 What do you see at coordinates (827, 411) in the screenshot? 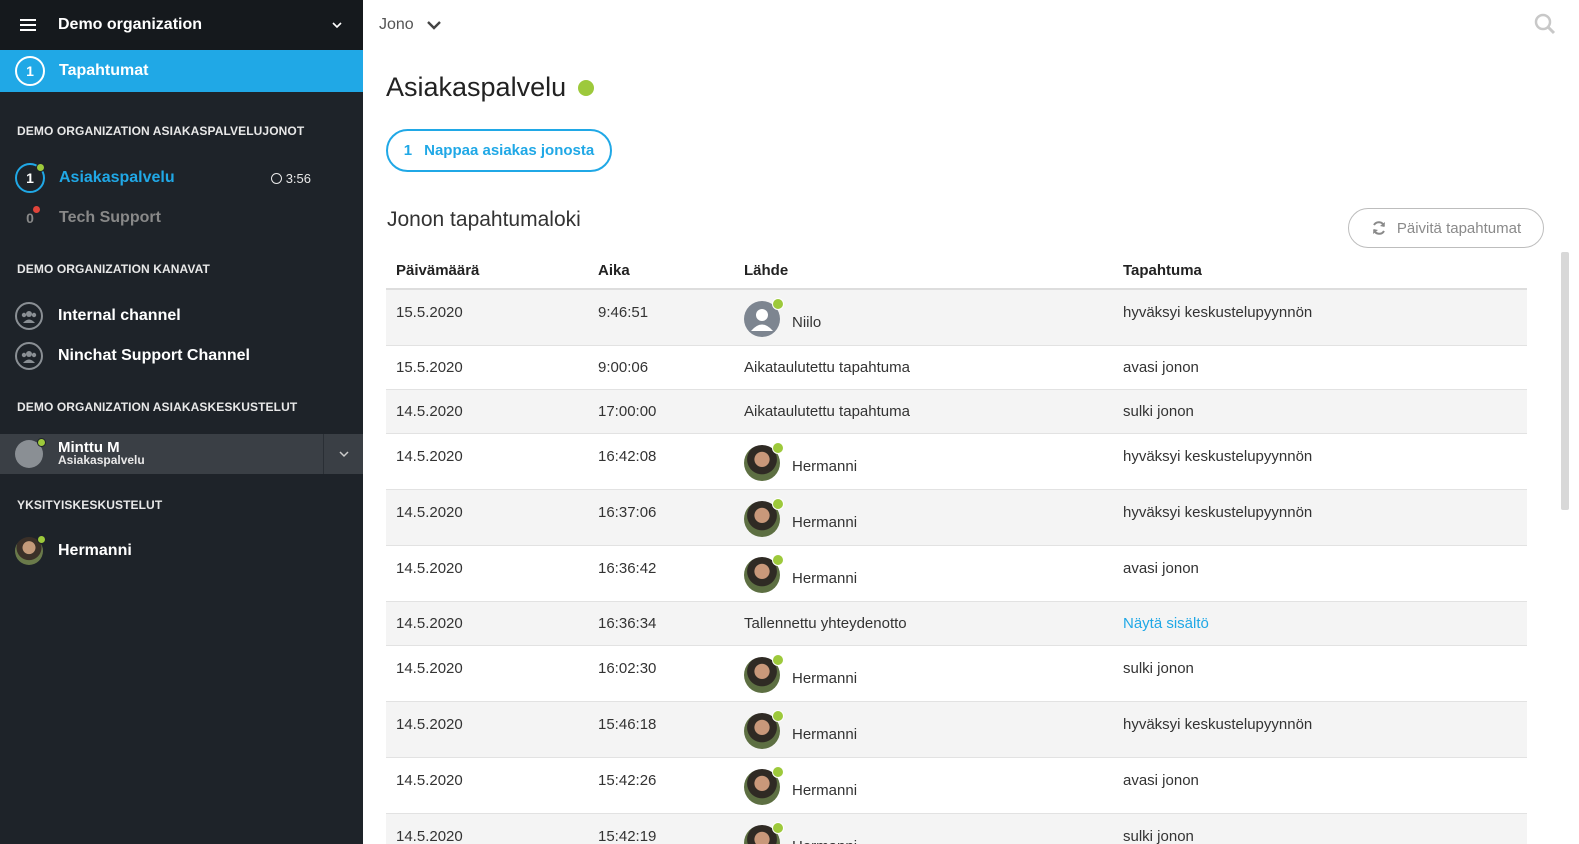
I see `cell-source: Aikataulutettu tapahtuma` at bounding box center [827, 411].